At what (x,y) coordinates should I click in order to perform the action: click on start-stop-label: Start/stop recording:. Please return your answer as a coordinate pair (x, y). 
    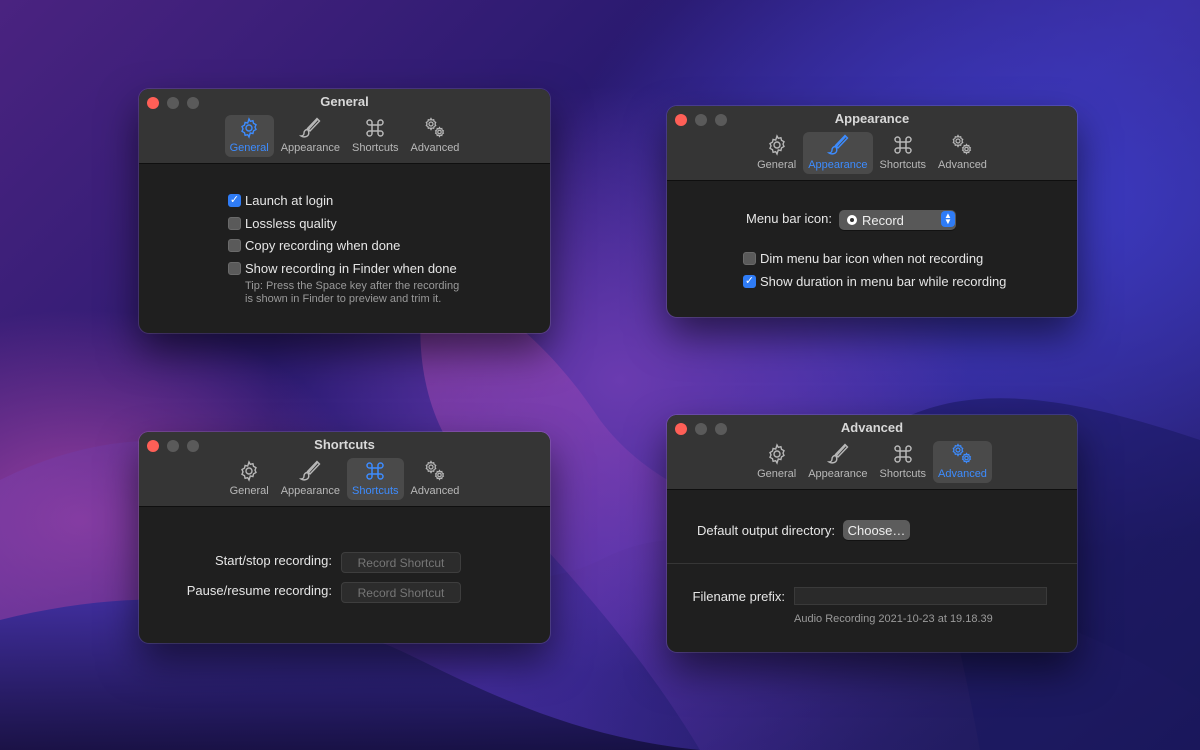
    Looking at the image, I should click on (273, 560).